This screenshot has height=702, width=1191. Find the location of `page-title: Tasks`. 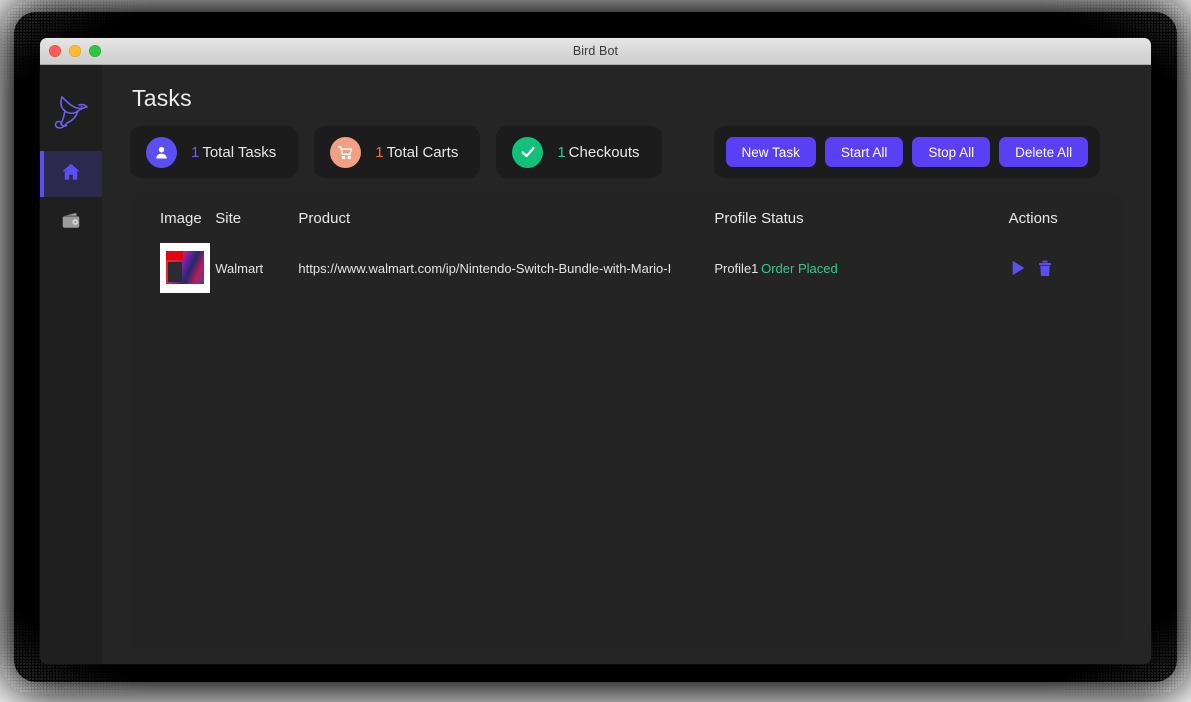

page-title: Tasks is located at coordinates (162, 98).